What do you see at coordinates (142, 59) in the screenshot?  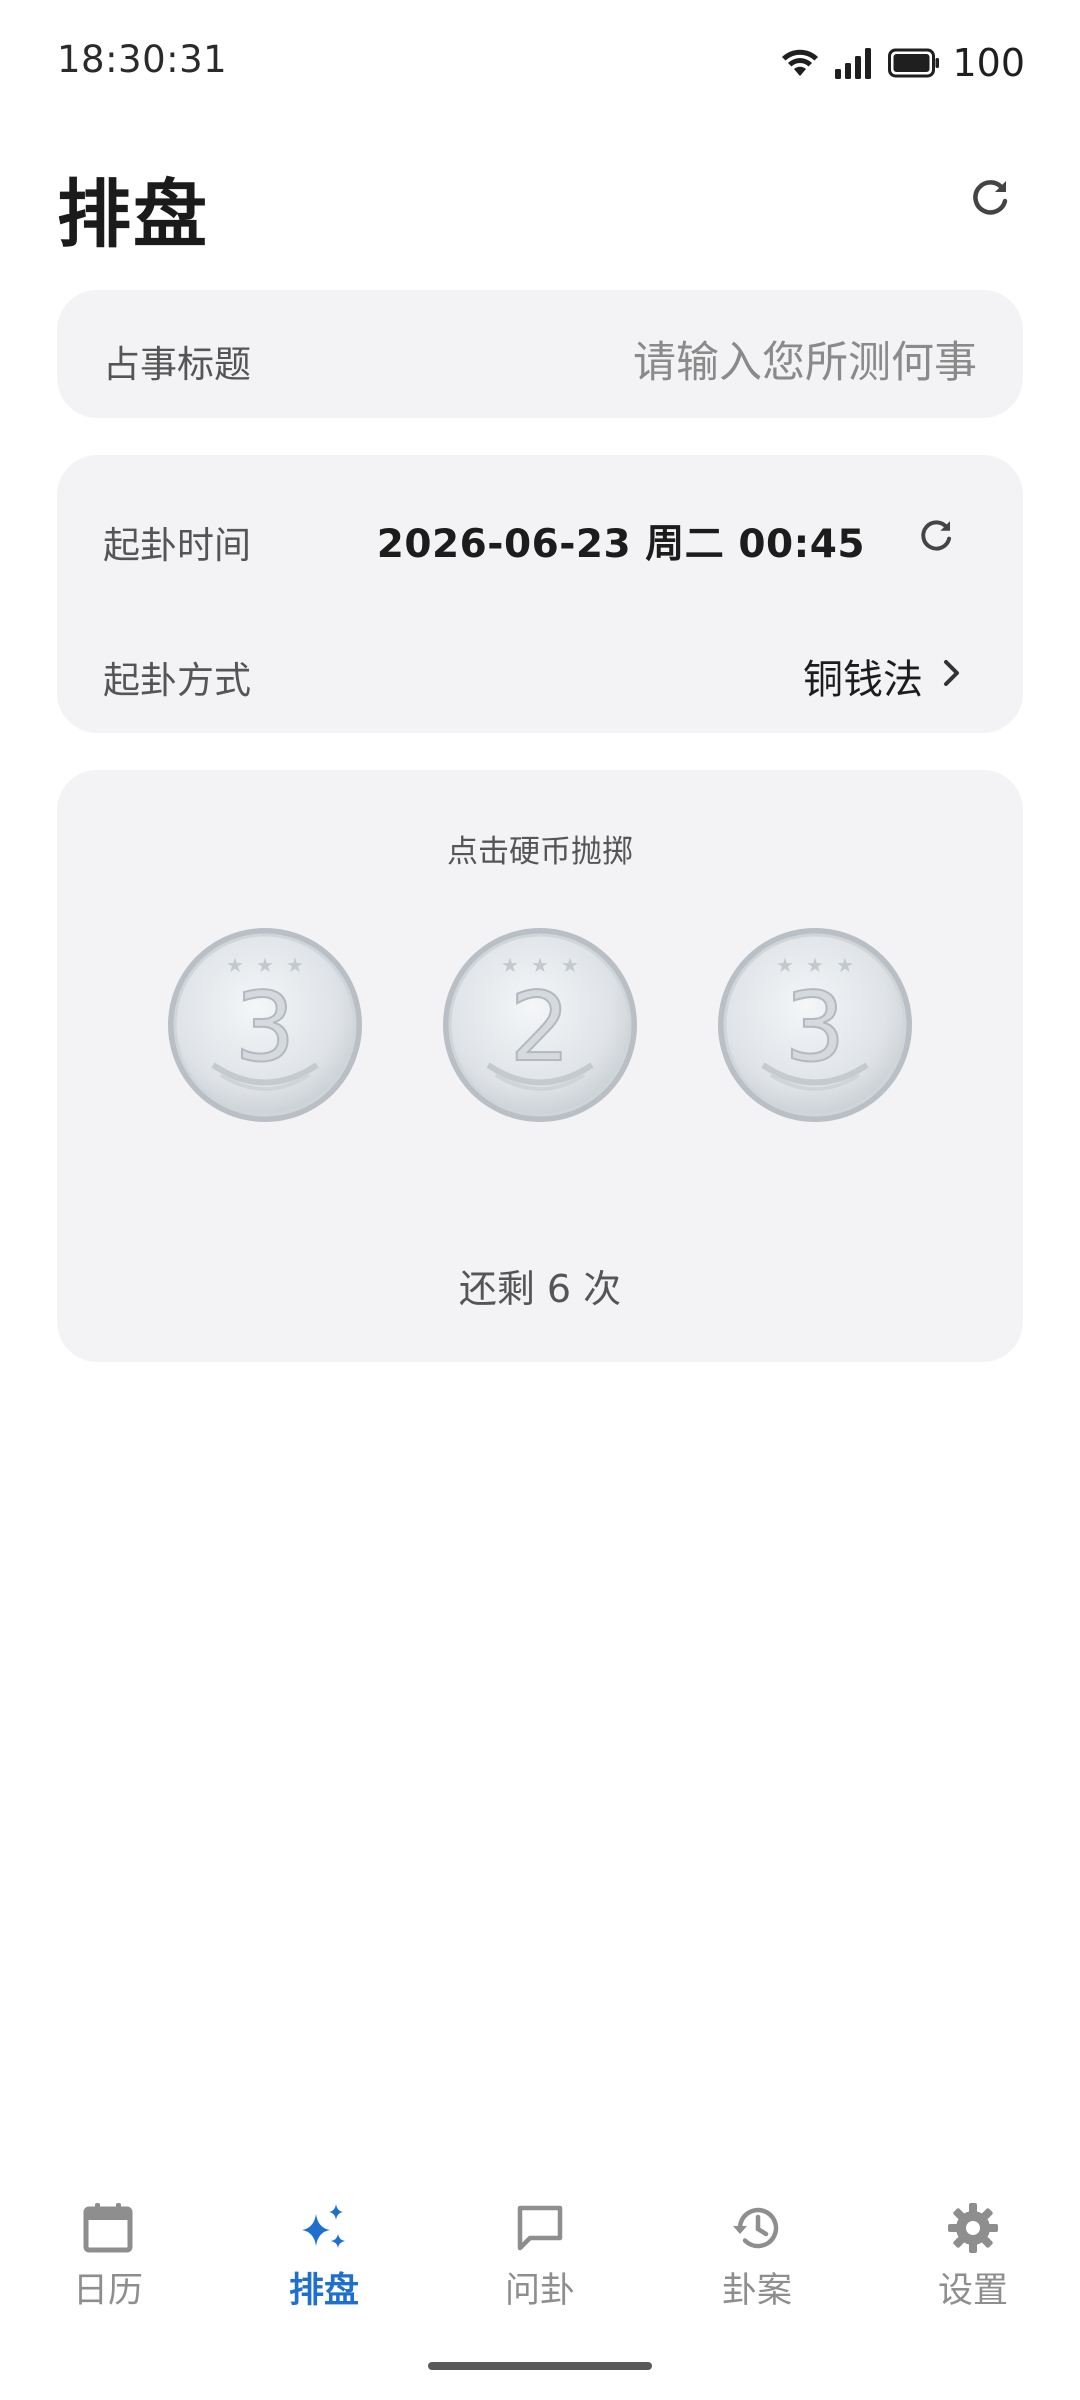 I see `status-time: 18:30:31` at bounding box center [142, 59].